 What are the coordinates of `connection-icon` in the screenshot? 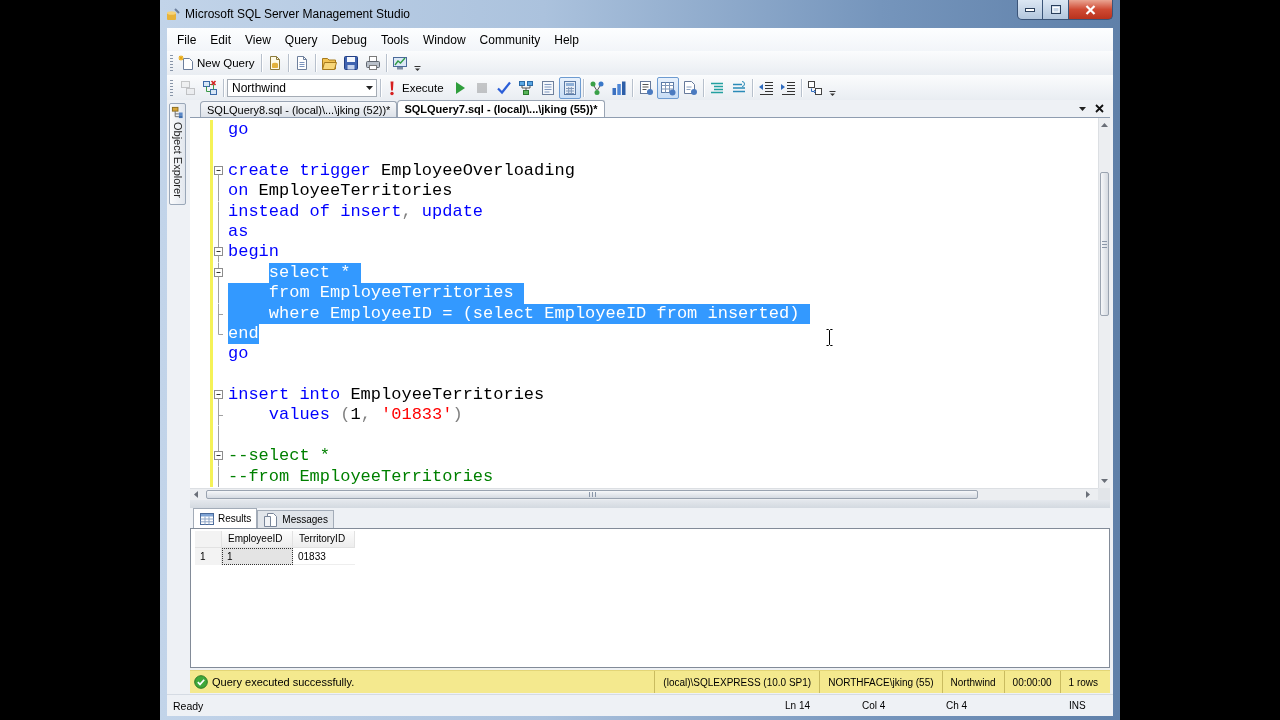 It's located at (210, 87).